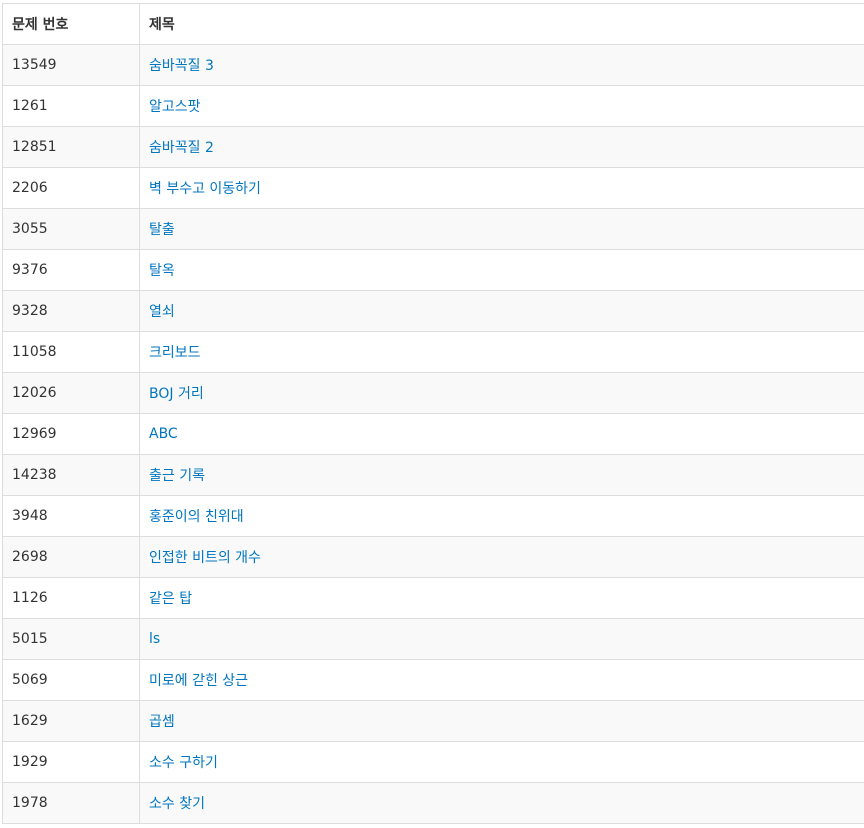 Image resolution: width=864 pixels, height=828 pixels. I want to click on table-row: 3948 홍준이의 친위대, so click(433, 516).